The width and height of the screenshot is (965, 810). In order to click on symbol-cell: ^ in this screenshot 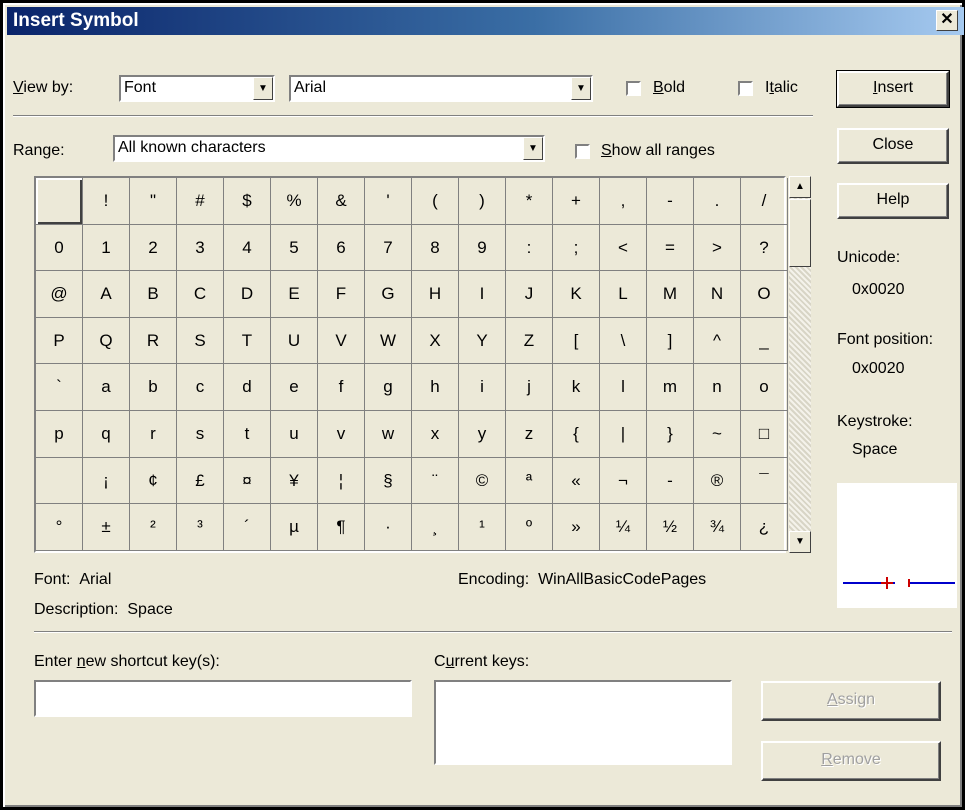, I will do `click(717, 341)`.